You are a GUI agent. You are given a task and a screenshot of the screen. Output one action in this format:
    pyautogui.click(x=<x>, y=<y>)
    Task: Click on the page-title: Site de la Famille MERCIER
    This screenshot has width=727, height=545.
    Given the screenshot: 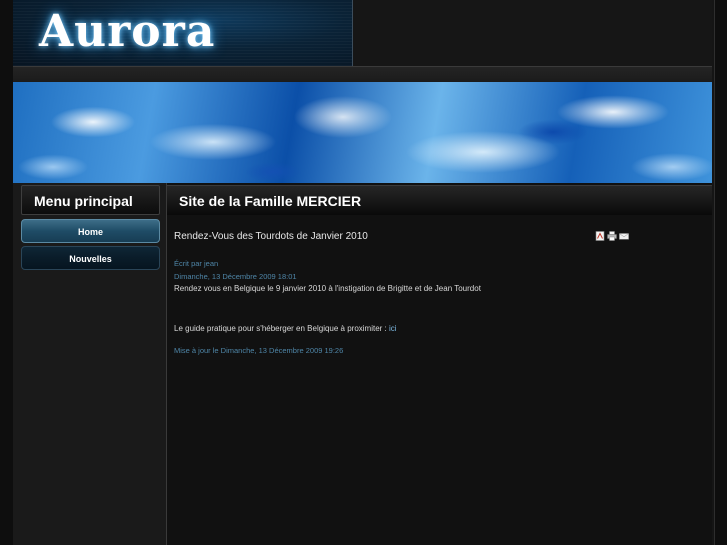 What is the action you would take?
    pyautogui.click(x=439, y=200)
    